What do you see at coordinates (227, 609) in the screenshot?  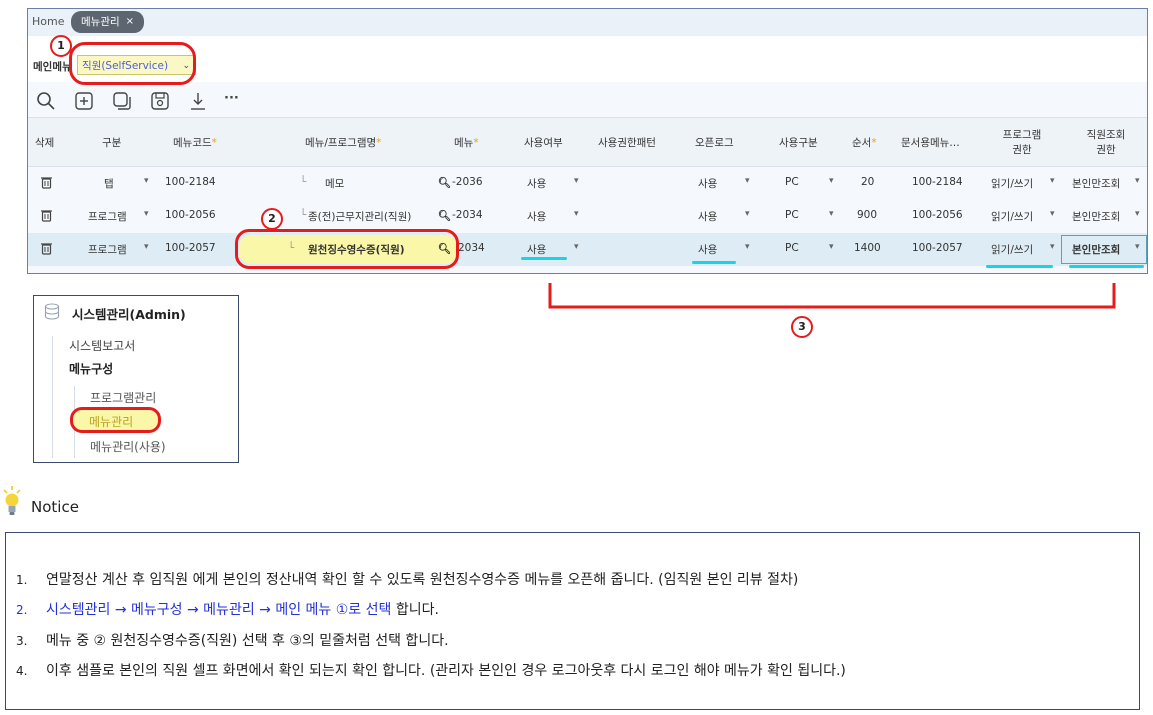 I see `notice-line-2: 2. 시스템관리 → 메뉴구성 → 메뉴관리 → 메인 메뉴 ①로 선택 합니다.` at bounding box center [227, 609].